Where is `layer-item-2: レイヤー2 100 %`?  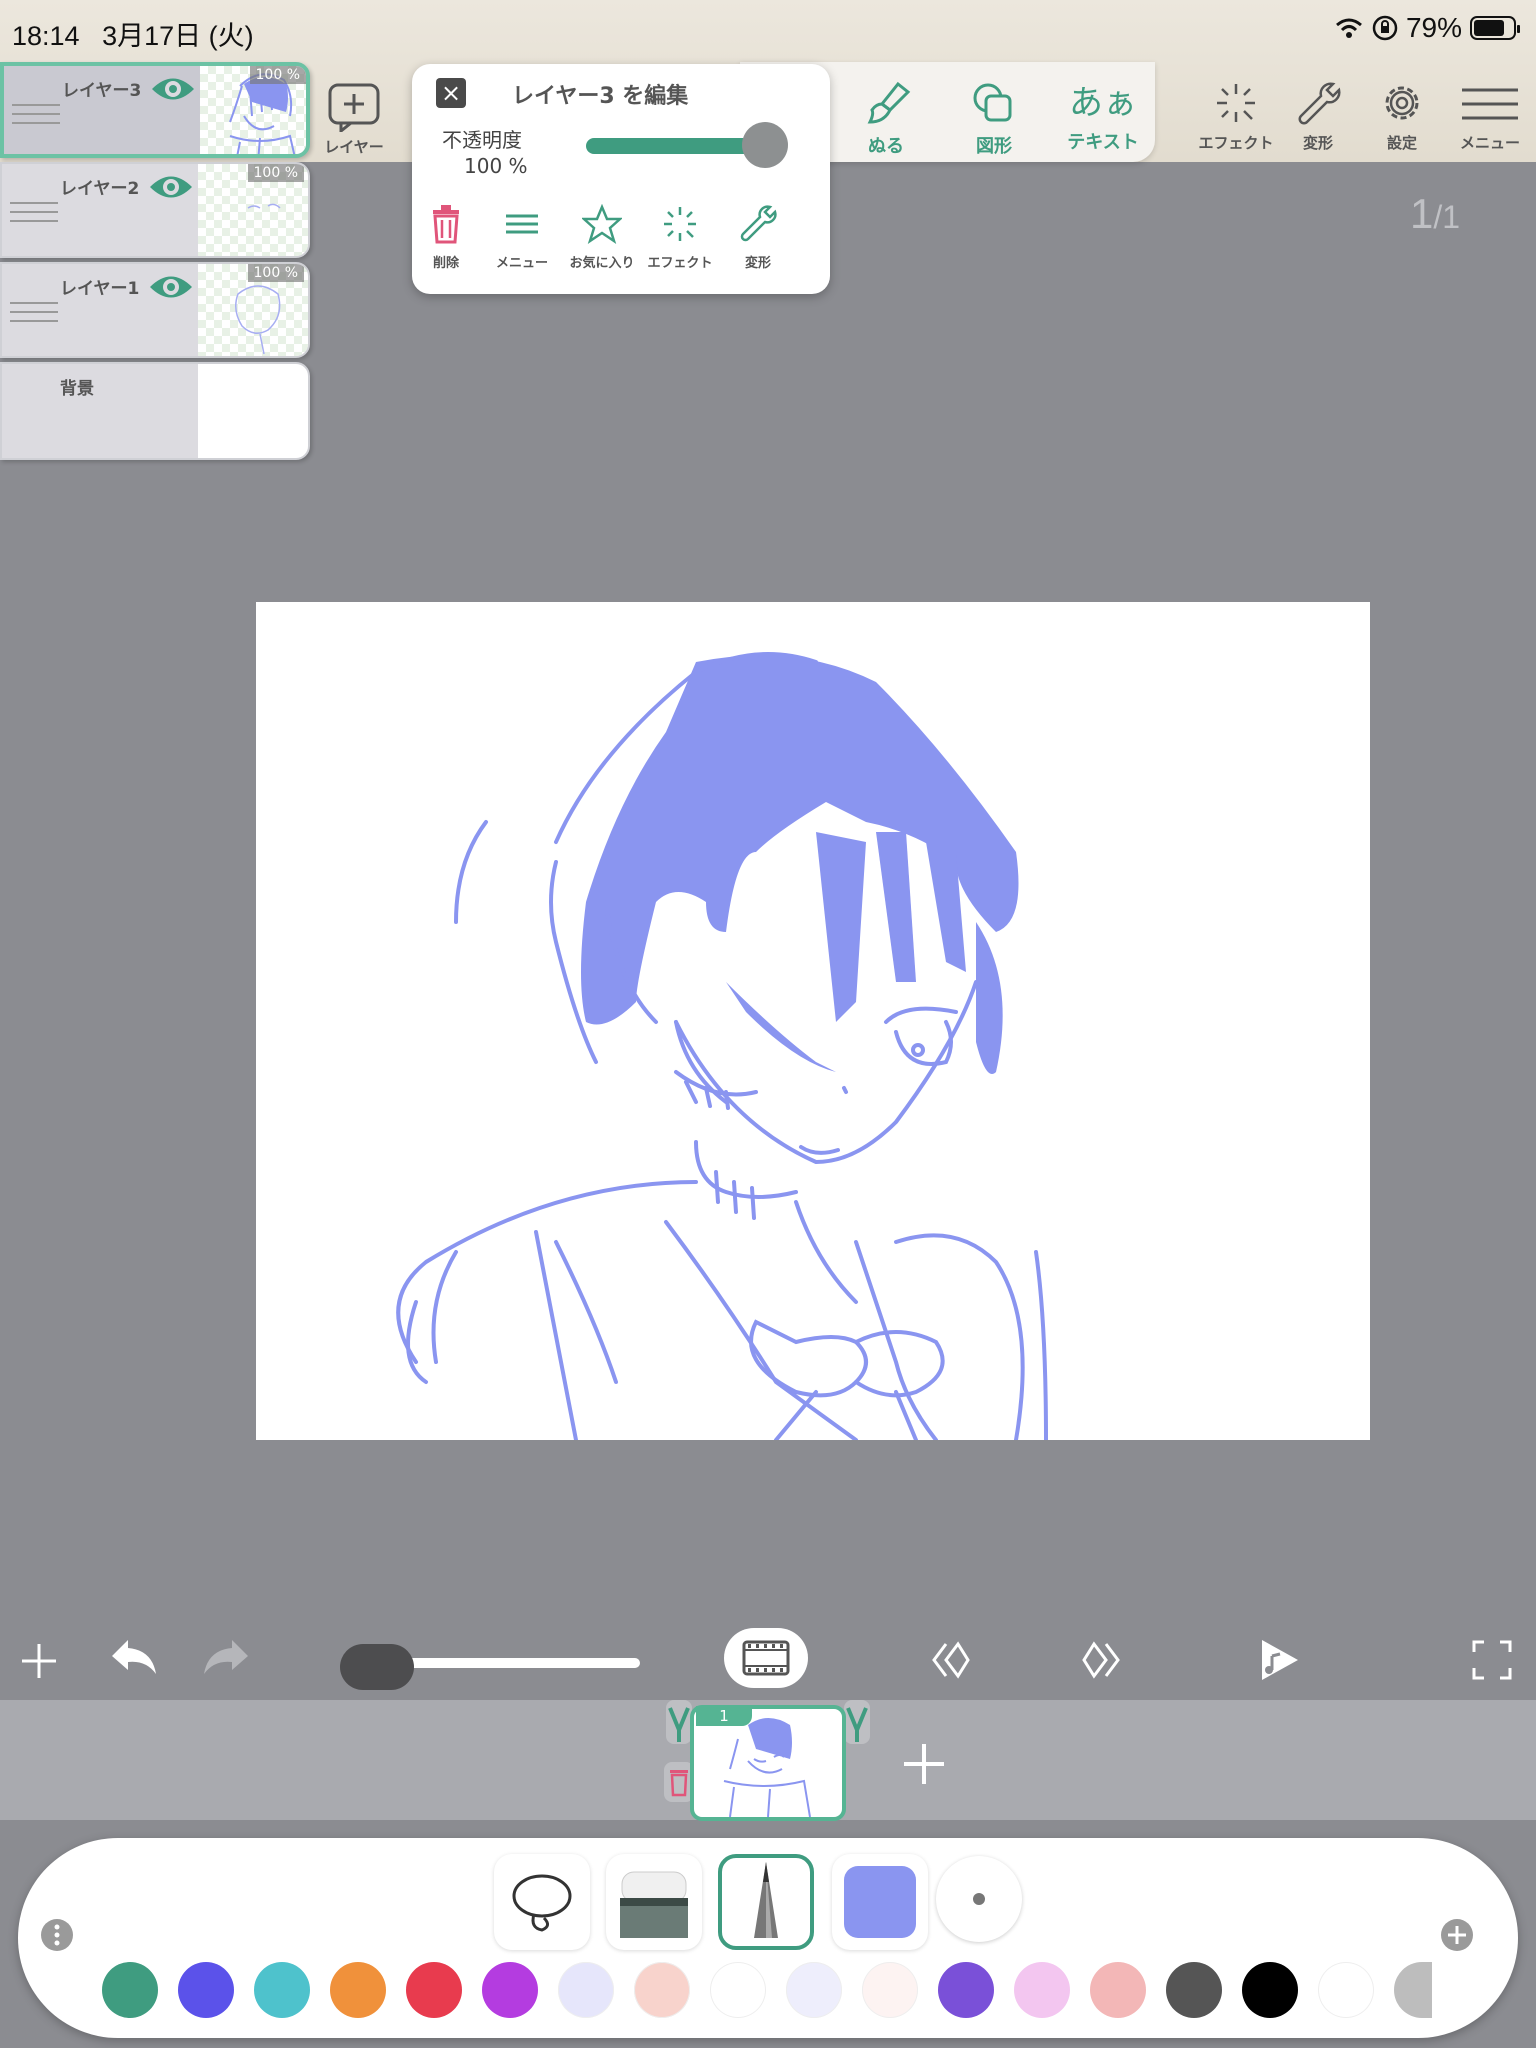
layer-item-2: レイヤー2 100 % is located at coordinates (155, 210).